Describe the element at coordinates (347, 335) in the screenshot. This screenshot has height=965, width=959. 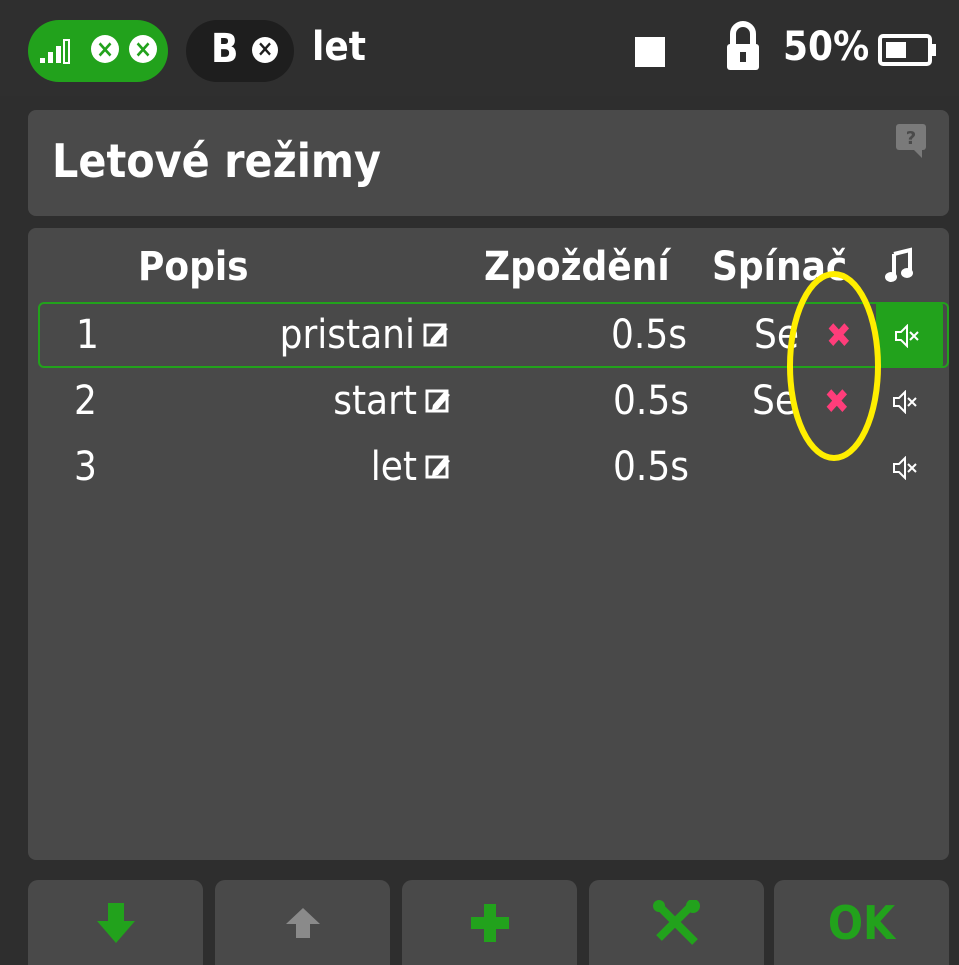
I see `row-name: pristani` at that location.